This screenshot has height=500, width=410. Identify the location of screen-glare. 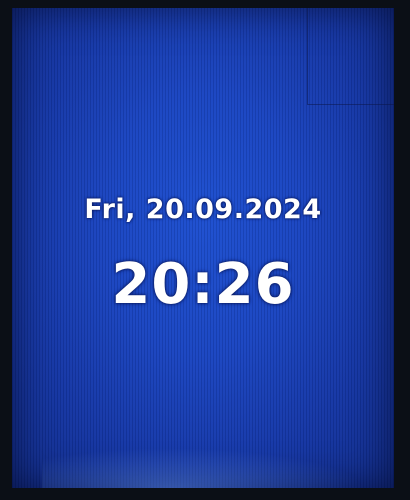
(203, 468).